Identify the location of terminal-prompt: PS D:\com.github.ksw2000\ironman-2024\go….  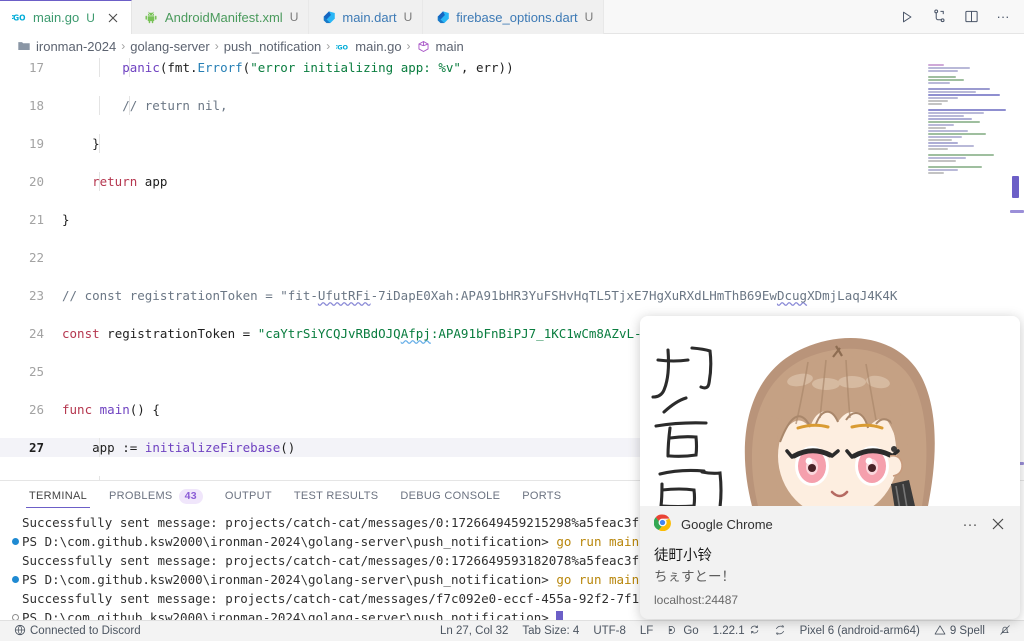
(289, 579).